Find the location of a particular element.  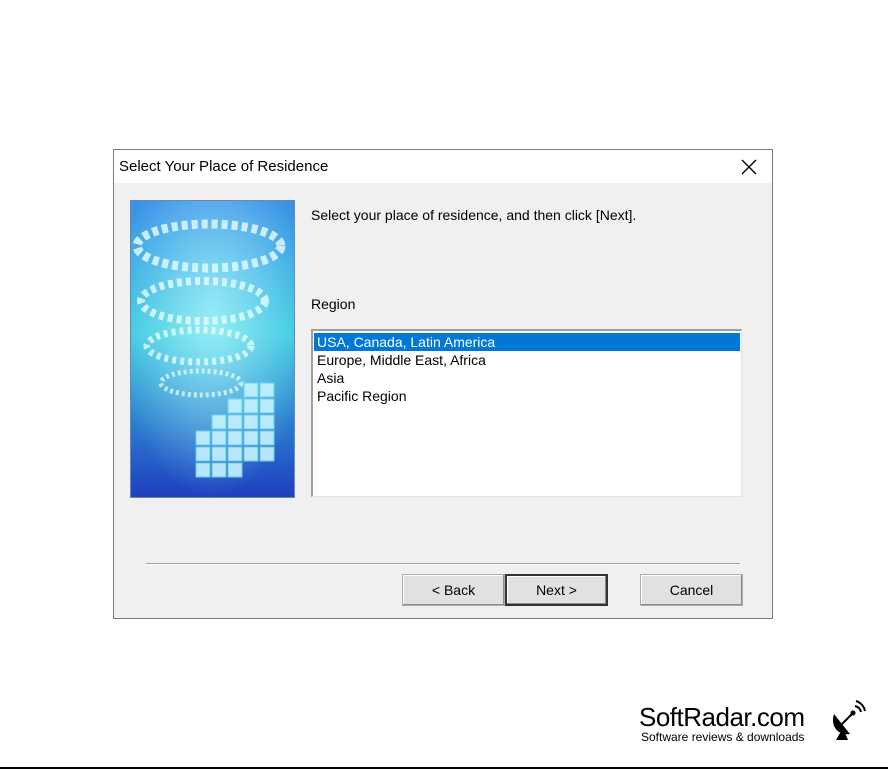

close-button is located at coordinates (749, 166).